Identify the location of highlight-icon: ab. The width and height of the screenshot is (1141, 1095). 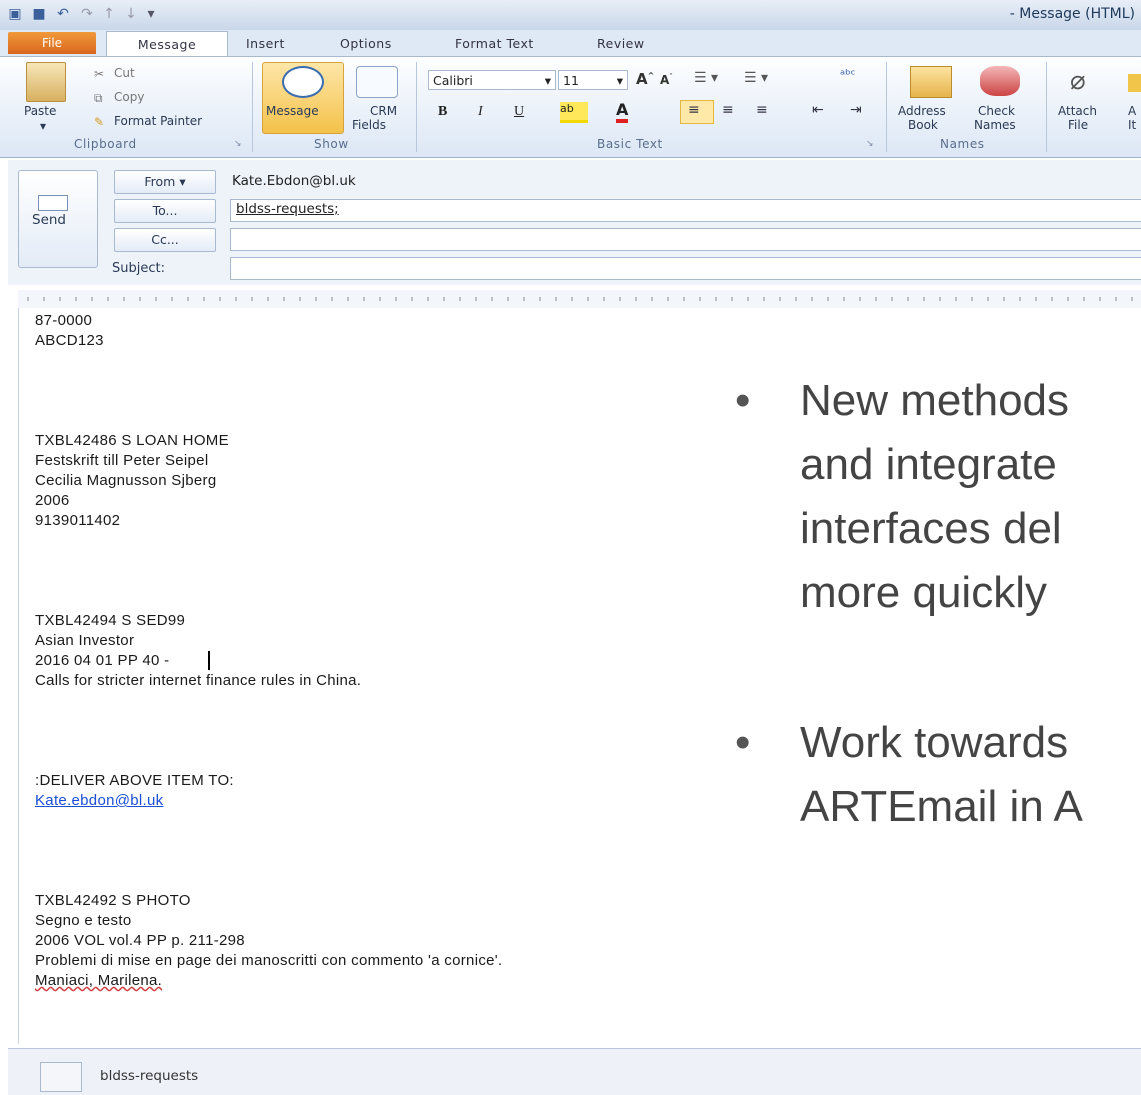
(574, 112).